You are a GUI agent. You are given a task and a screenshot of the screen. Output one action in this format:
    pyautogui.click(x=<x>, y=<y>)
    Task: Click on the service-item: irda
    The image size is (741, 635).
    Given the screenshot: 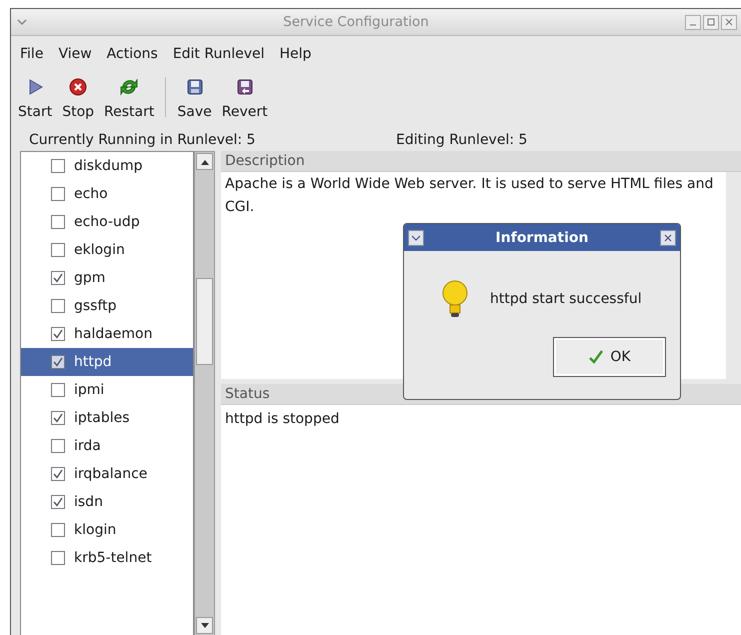 What is the action you would take?
    pyautogui.click(x=107, y=446)
    